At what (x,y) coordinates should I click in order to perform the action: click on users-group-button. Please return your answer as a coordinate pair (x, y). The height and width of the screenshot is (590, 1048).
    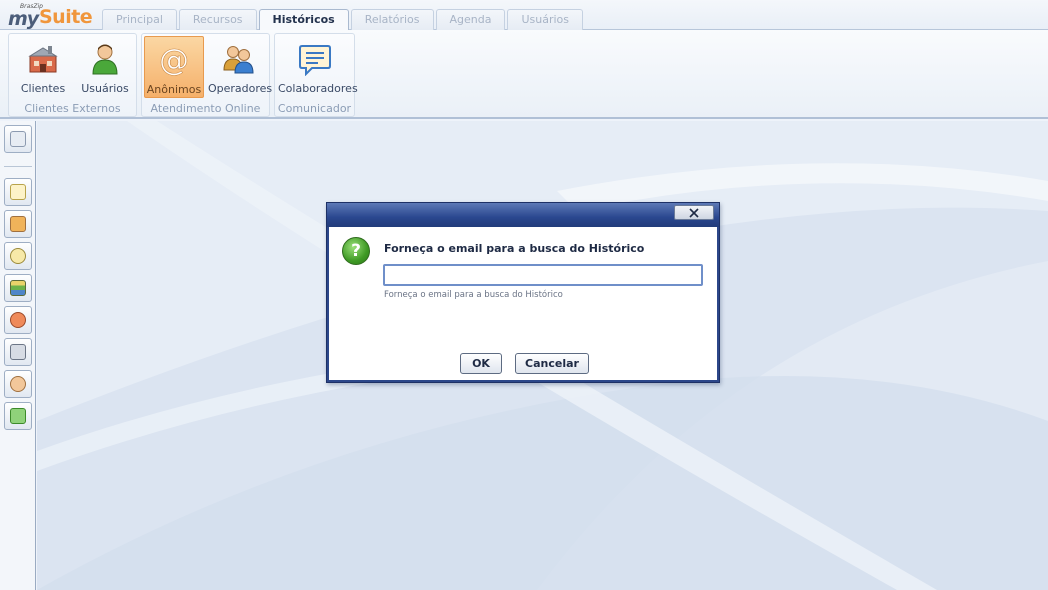
    Looking at the image, I should click on (18, 224).